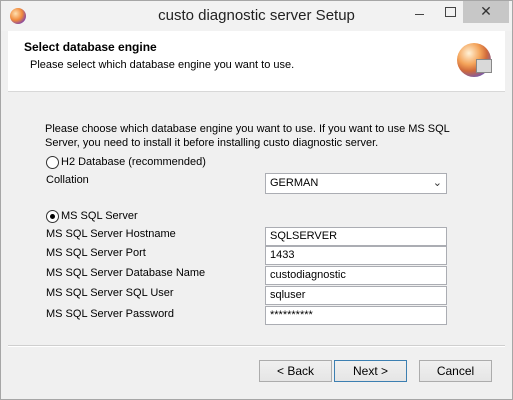  I want to click on minimize-icon, so click(419, 14).